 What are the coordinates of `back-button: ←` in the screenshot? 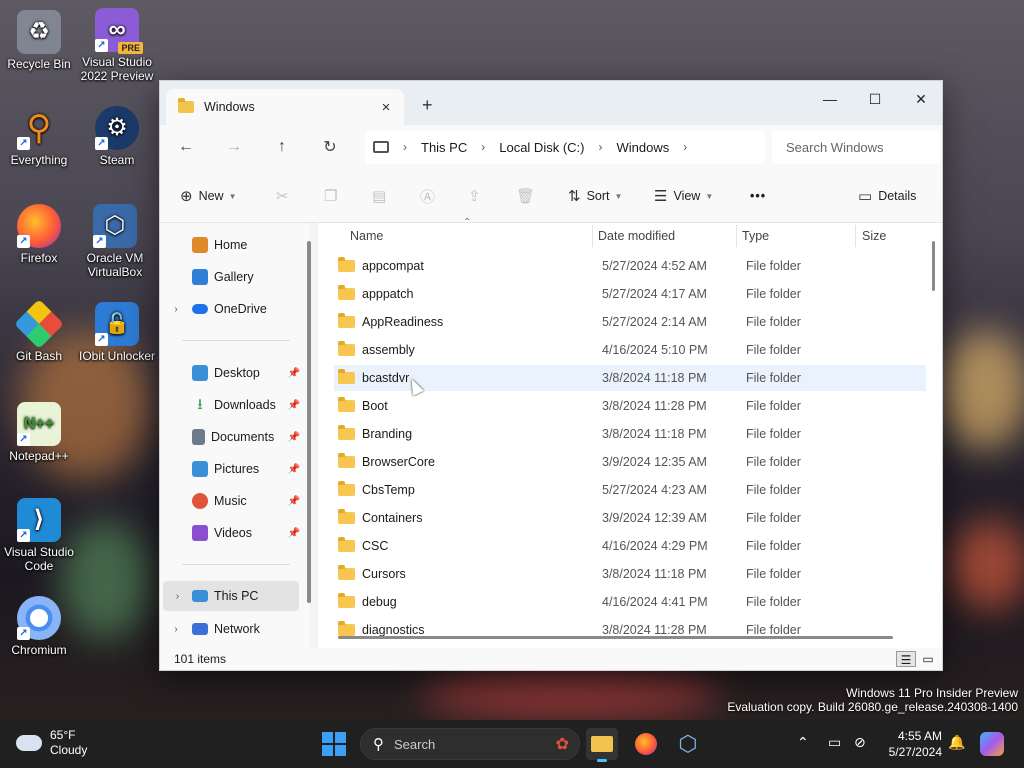 It's located at (186, 147).